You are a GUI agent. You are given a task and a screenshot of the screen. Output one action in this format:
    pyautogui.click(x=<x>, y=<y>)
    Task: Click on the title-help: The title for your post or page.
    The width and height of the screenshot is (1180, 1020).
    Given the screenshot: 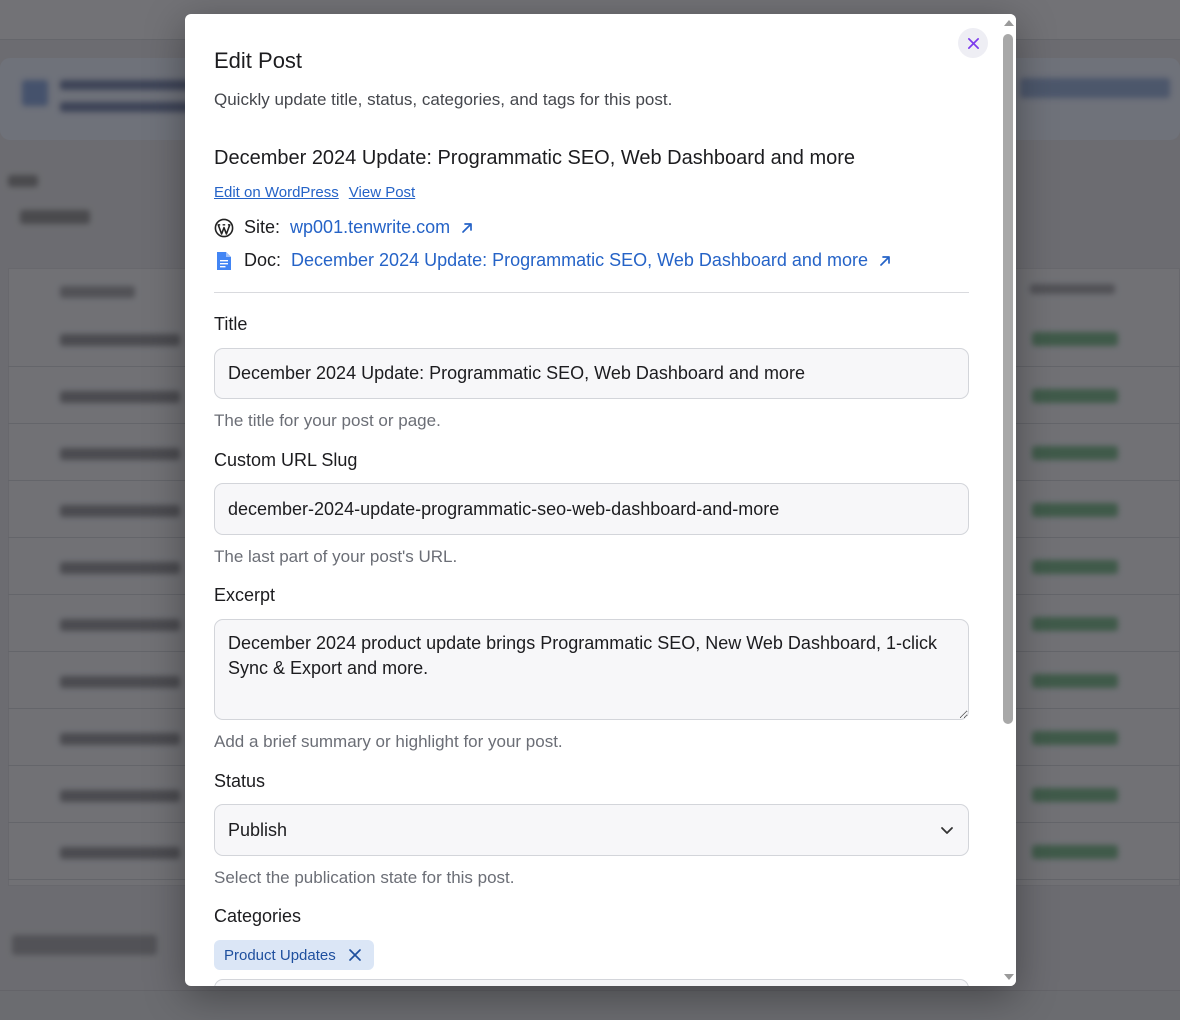 What is the action you would take?
    pyautogui.click(x=327, y=420)
    